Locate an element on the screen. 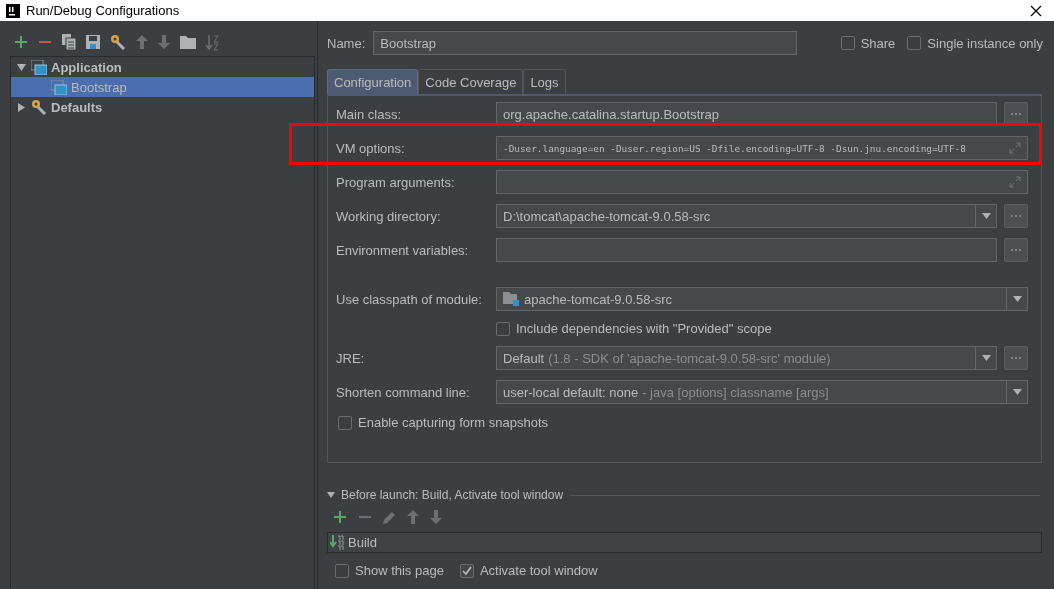 This screenshot has width=1054, height=589. checkbox-label: Enable capturing form snapshots is located at coordinates (453, 422).